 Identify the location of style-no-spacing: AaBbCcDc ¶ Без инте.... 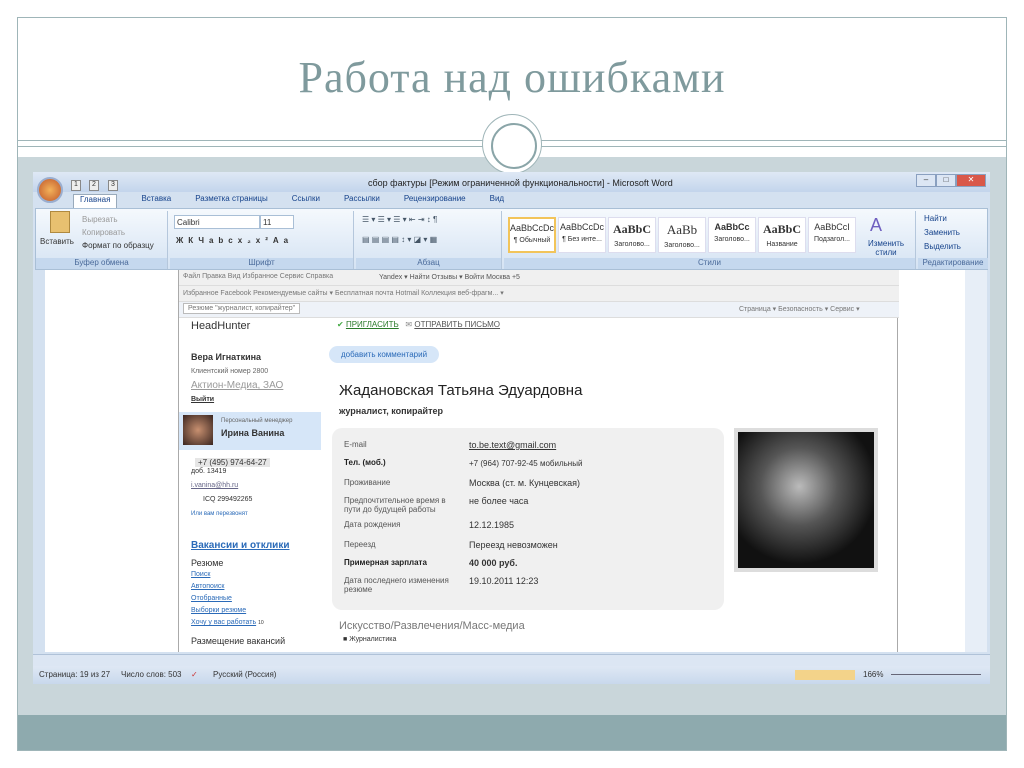
(582, 235).